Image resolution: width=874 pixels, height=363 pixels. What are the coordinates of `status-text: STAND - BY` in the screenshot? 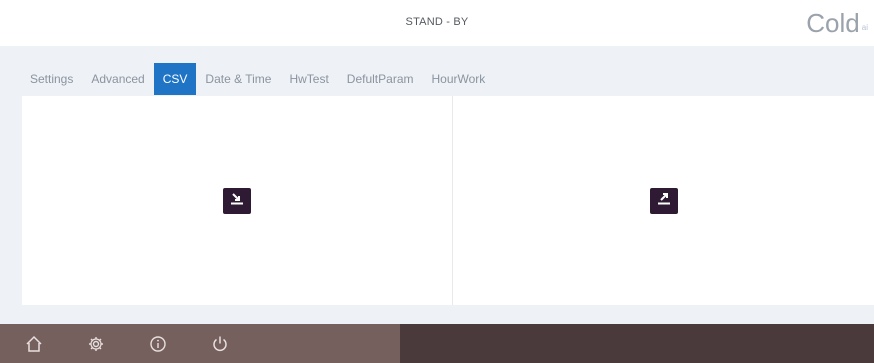 It's located at (437, 22).